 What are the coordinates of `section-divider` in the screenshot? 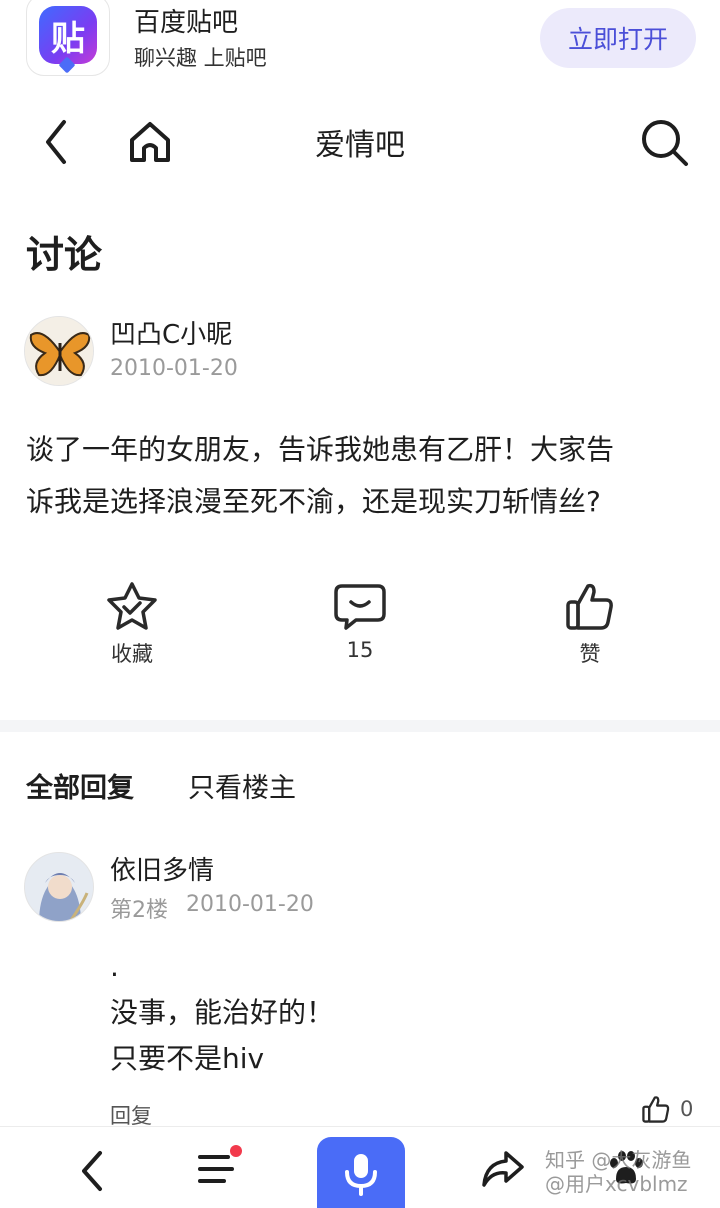 It's located at (360, 726).